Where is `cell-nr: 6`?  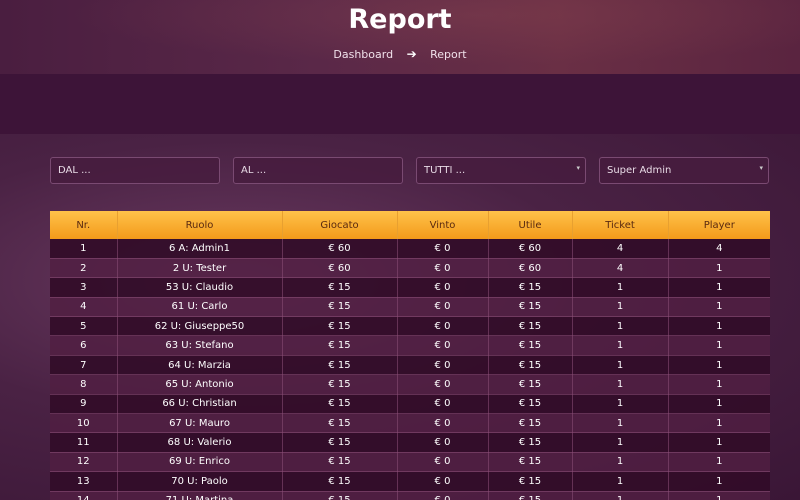
cell-nr: 6 is located at coordinates (84, 345).